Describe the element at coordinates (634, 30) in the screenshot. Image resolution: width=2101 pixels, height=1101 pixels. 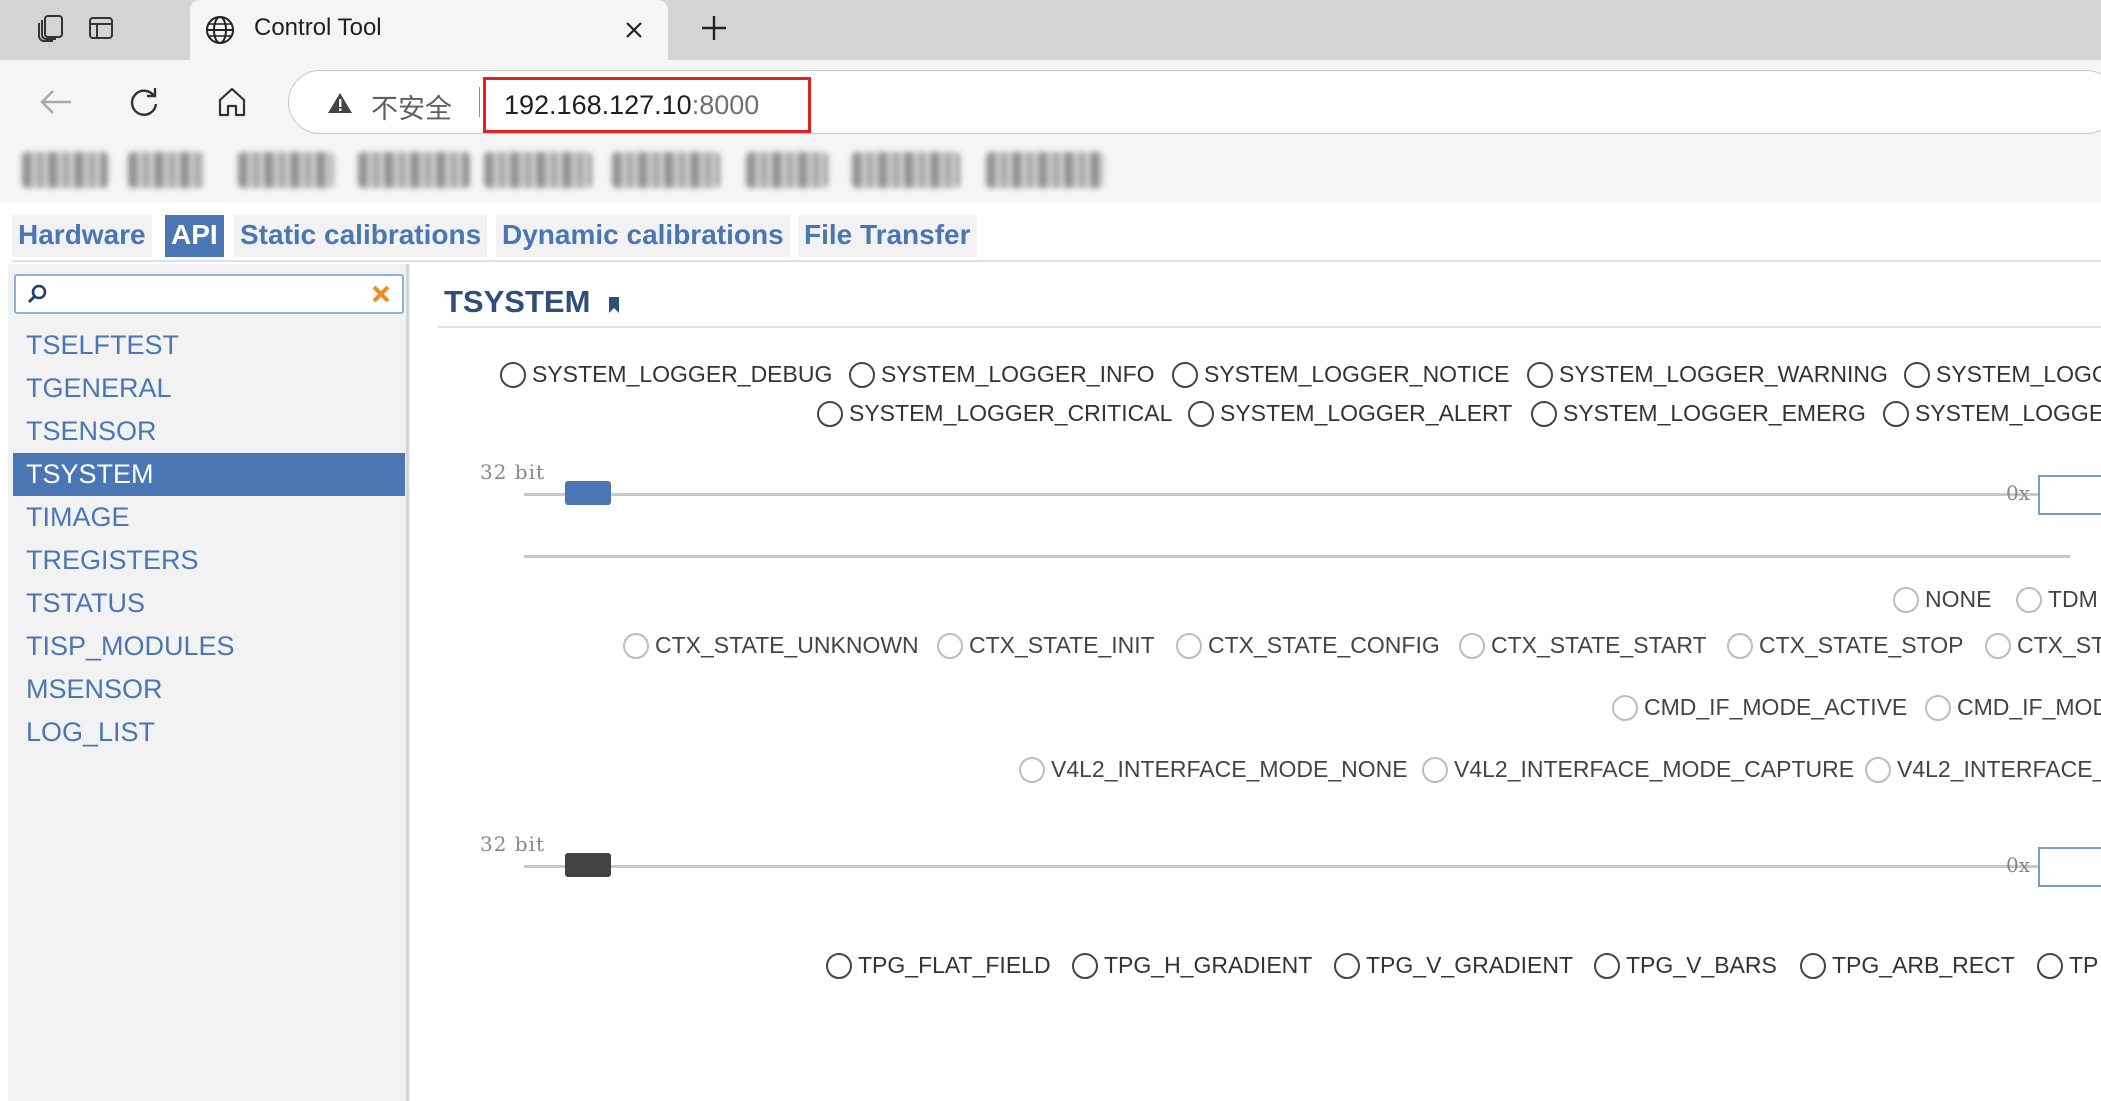
I see `tab-close-button` at that location.